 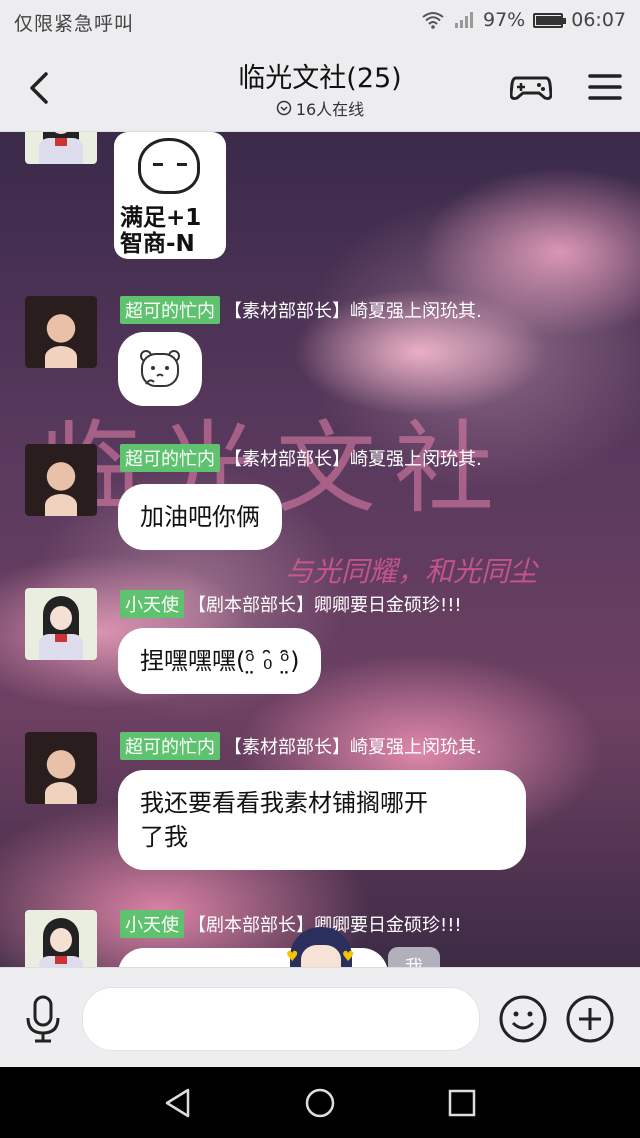 I want to click on wifi-icon, so click(x=433, y=20).